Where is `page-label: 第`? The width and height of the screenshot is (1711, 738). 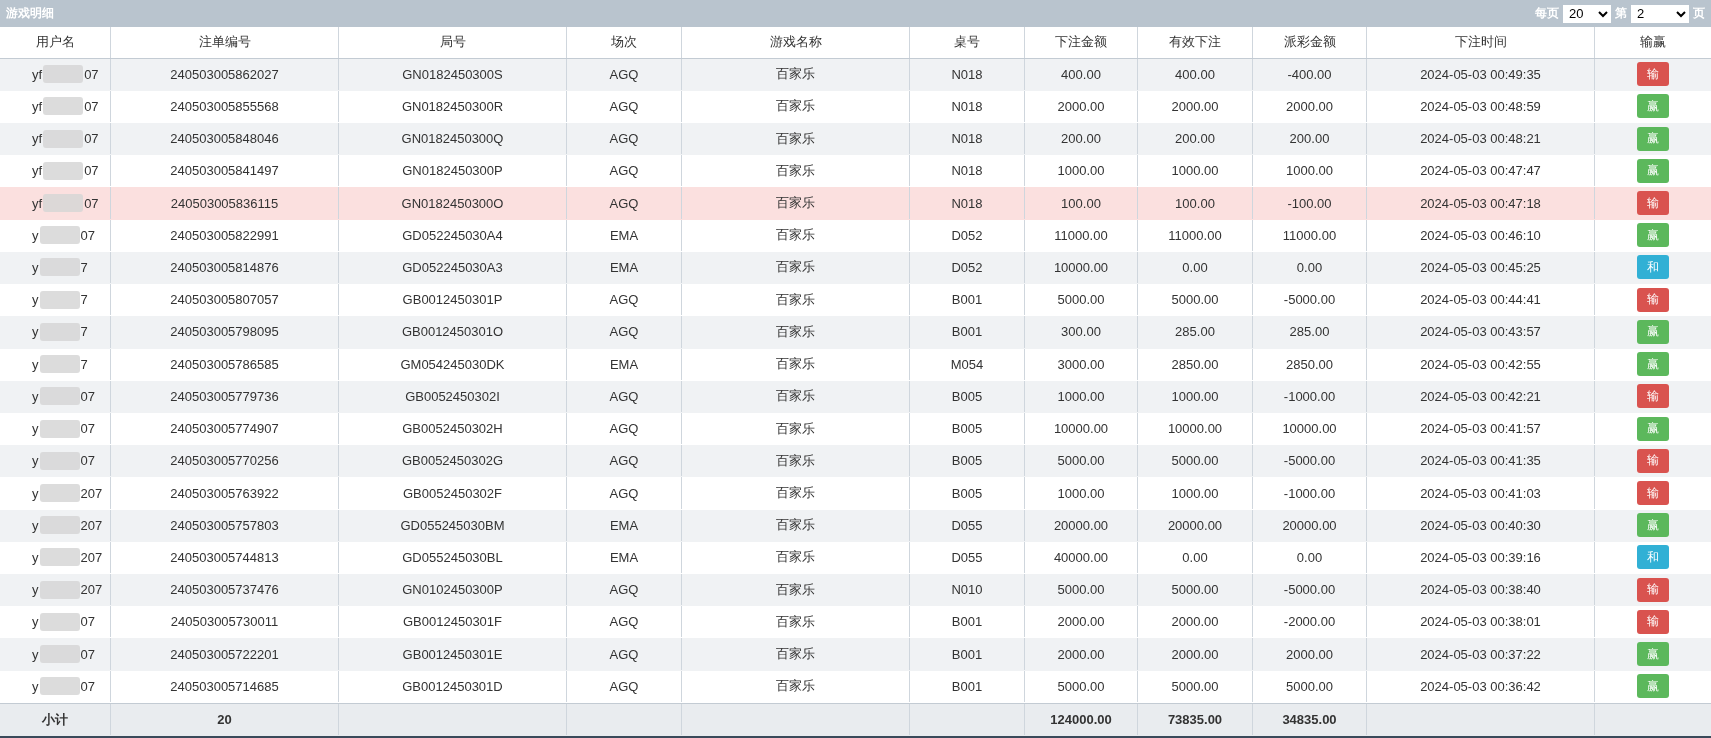 page-label: 第 is located at coordinates (1621, 14).